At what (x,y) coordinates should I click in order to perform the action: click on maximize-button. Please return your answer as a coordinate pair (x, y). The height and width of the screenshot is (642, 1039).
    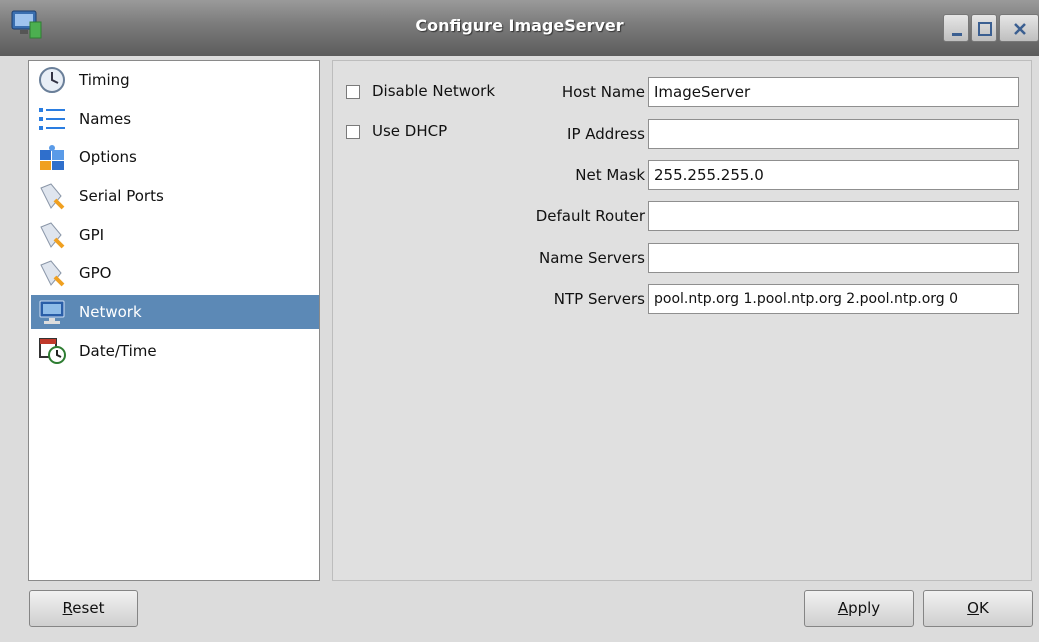
    Looking at the image, I should click on (984, 28).